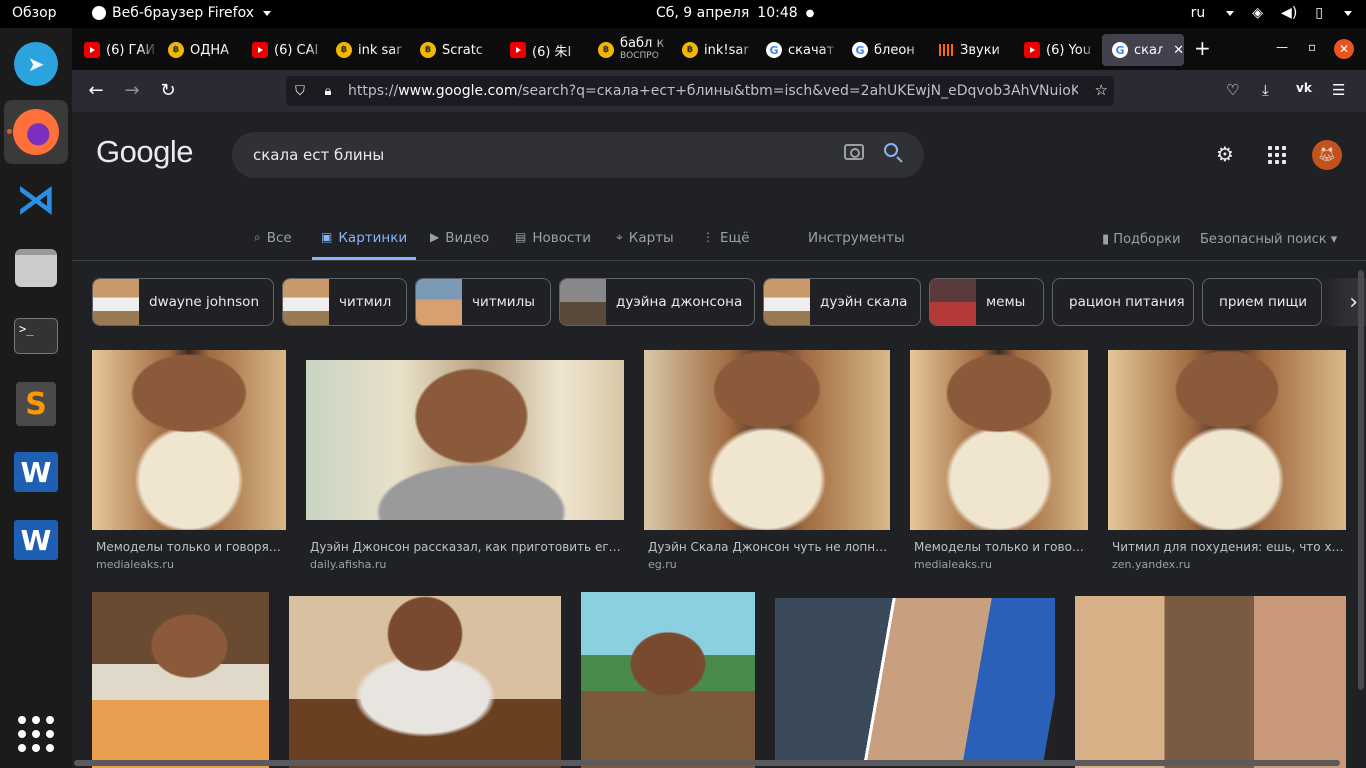  What do you see at coordinates (1271, 13) in the screenshot?
I see `system-tray: ru ◈ ◀) ▯` at bounding box center [1271, 13].